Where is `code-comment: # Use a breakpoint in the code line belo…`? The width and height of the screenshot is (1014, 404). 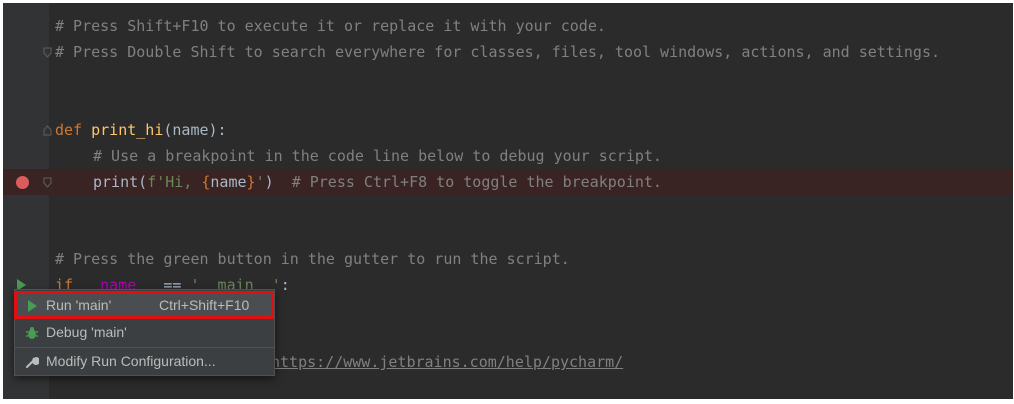
code-comment: # Use a breakpoint in the code line belo… is located at coordinates (377, 156).